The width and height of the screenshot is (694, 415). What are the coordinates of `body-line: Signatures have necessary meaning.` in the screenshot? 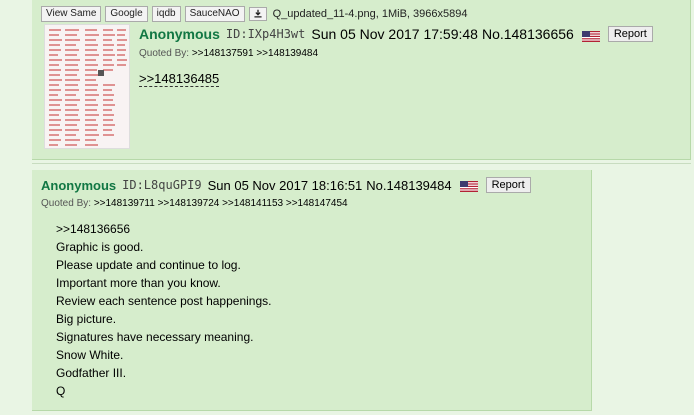 It's located at (155, 337).